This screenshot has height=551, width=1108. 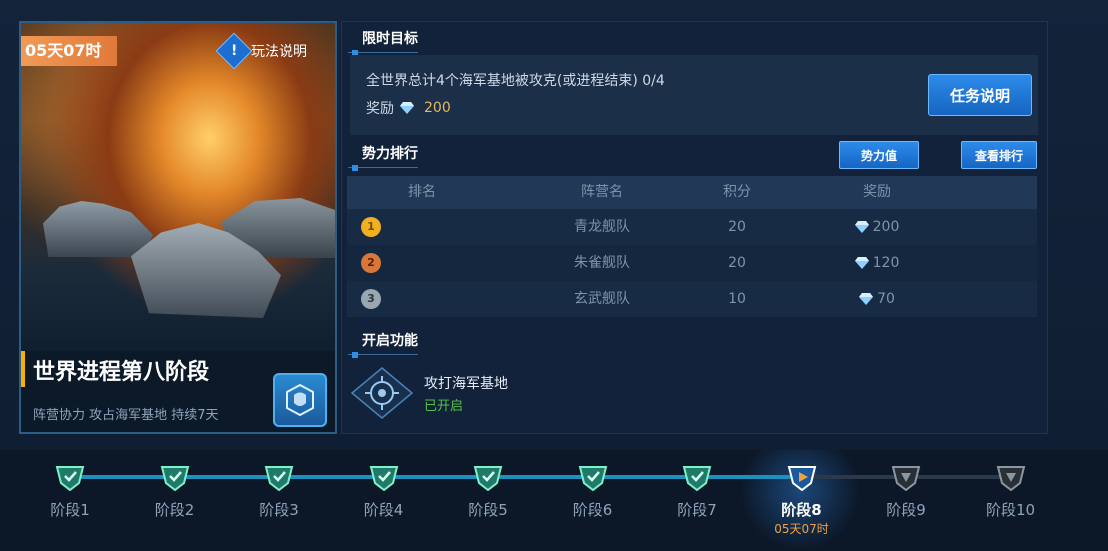 What do you see at coordinates (1010, 510) in the screenshot?
I see `timeline-stage-label: 阶段10` at bounding box center [1010, 510].